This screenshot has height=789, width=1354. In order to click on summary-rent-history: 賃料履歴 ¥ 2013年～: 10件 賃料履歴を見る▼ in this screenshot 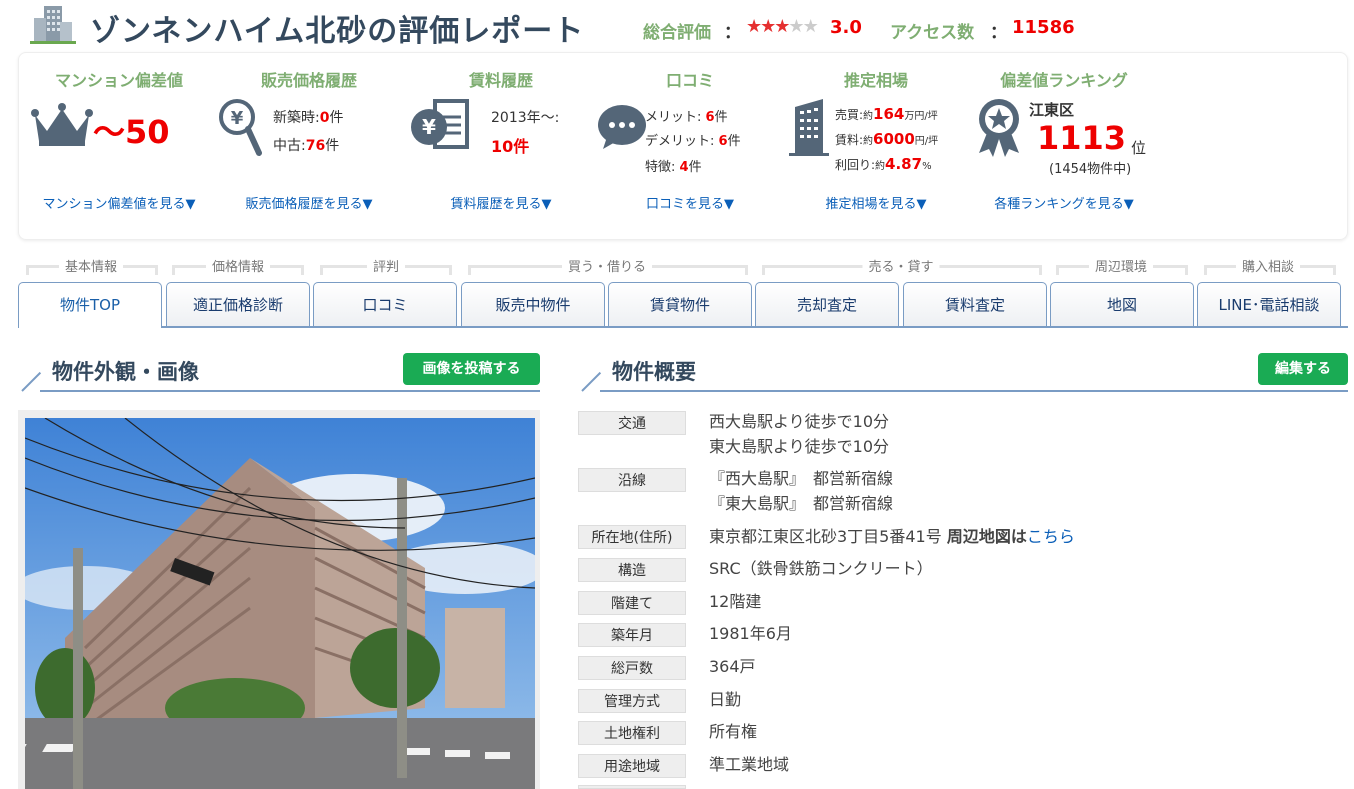, I will do `click(501, 146)`.